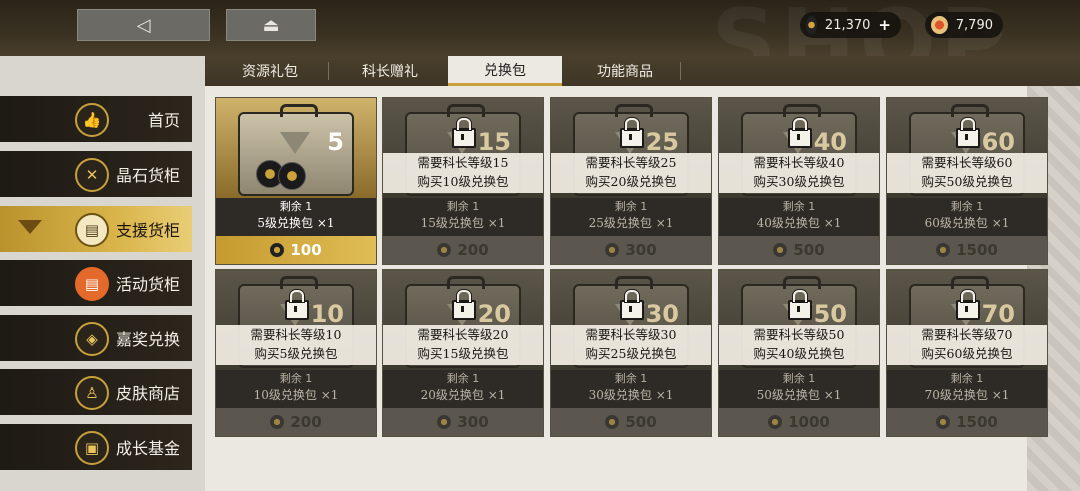 The image size is (1080, 491). Describe the element at coordinates (92, 230) in the screenshot. I see `crate-icon: ▤` at that location.